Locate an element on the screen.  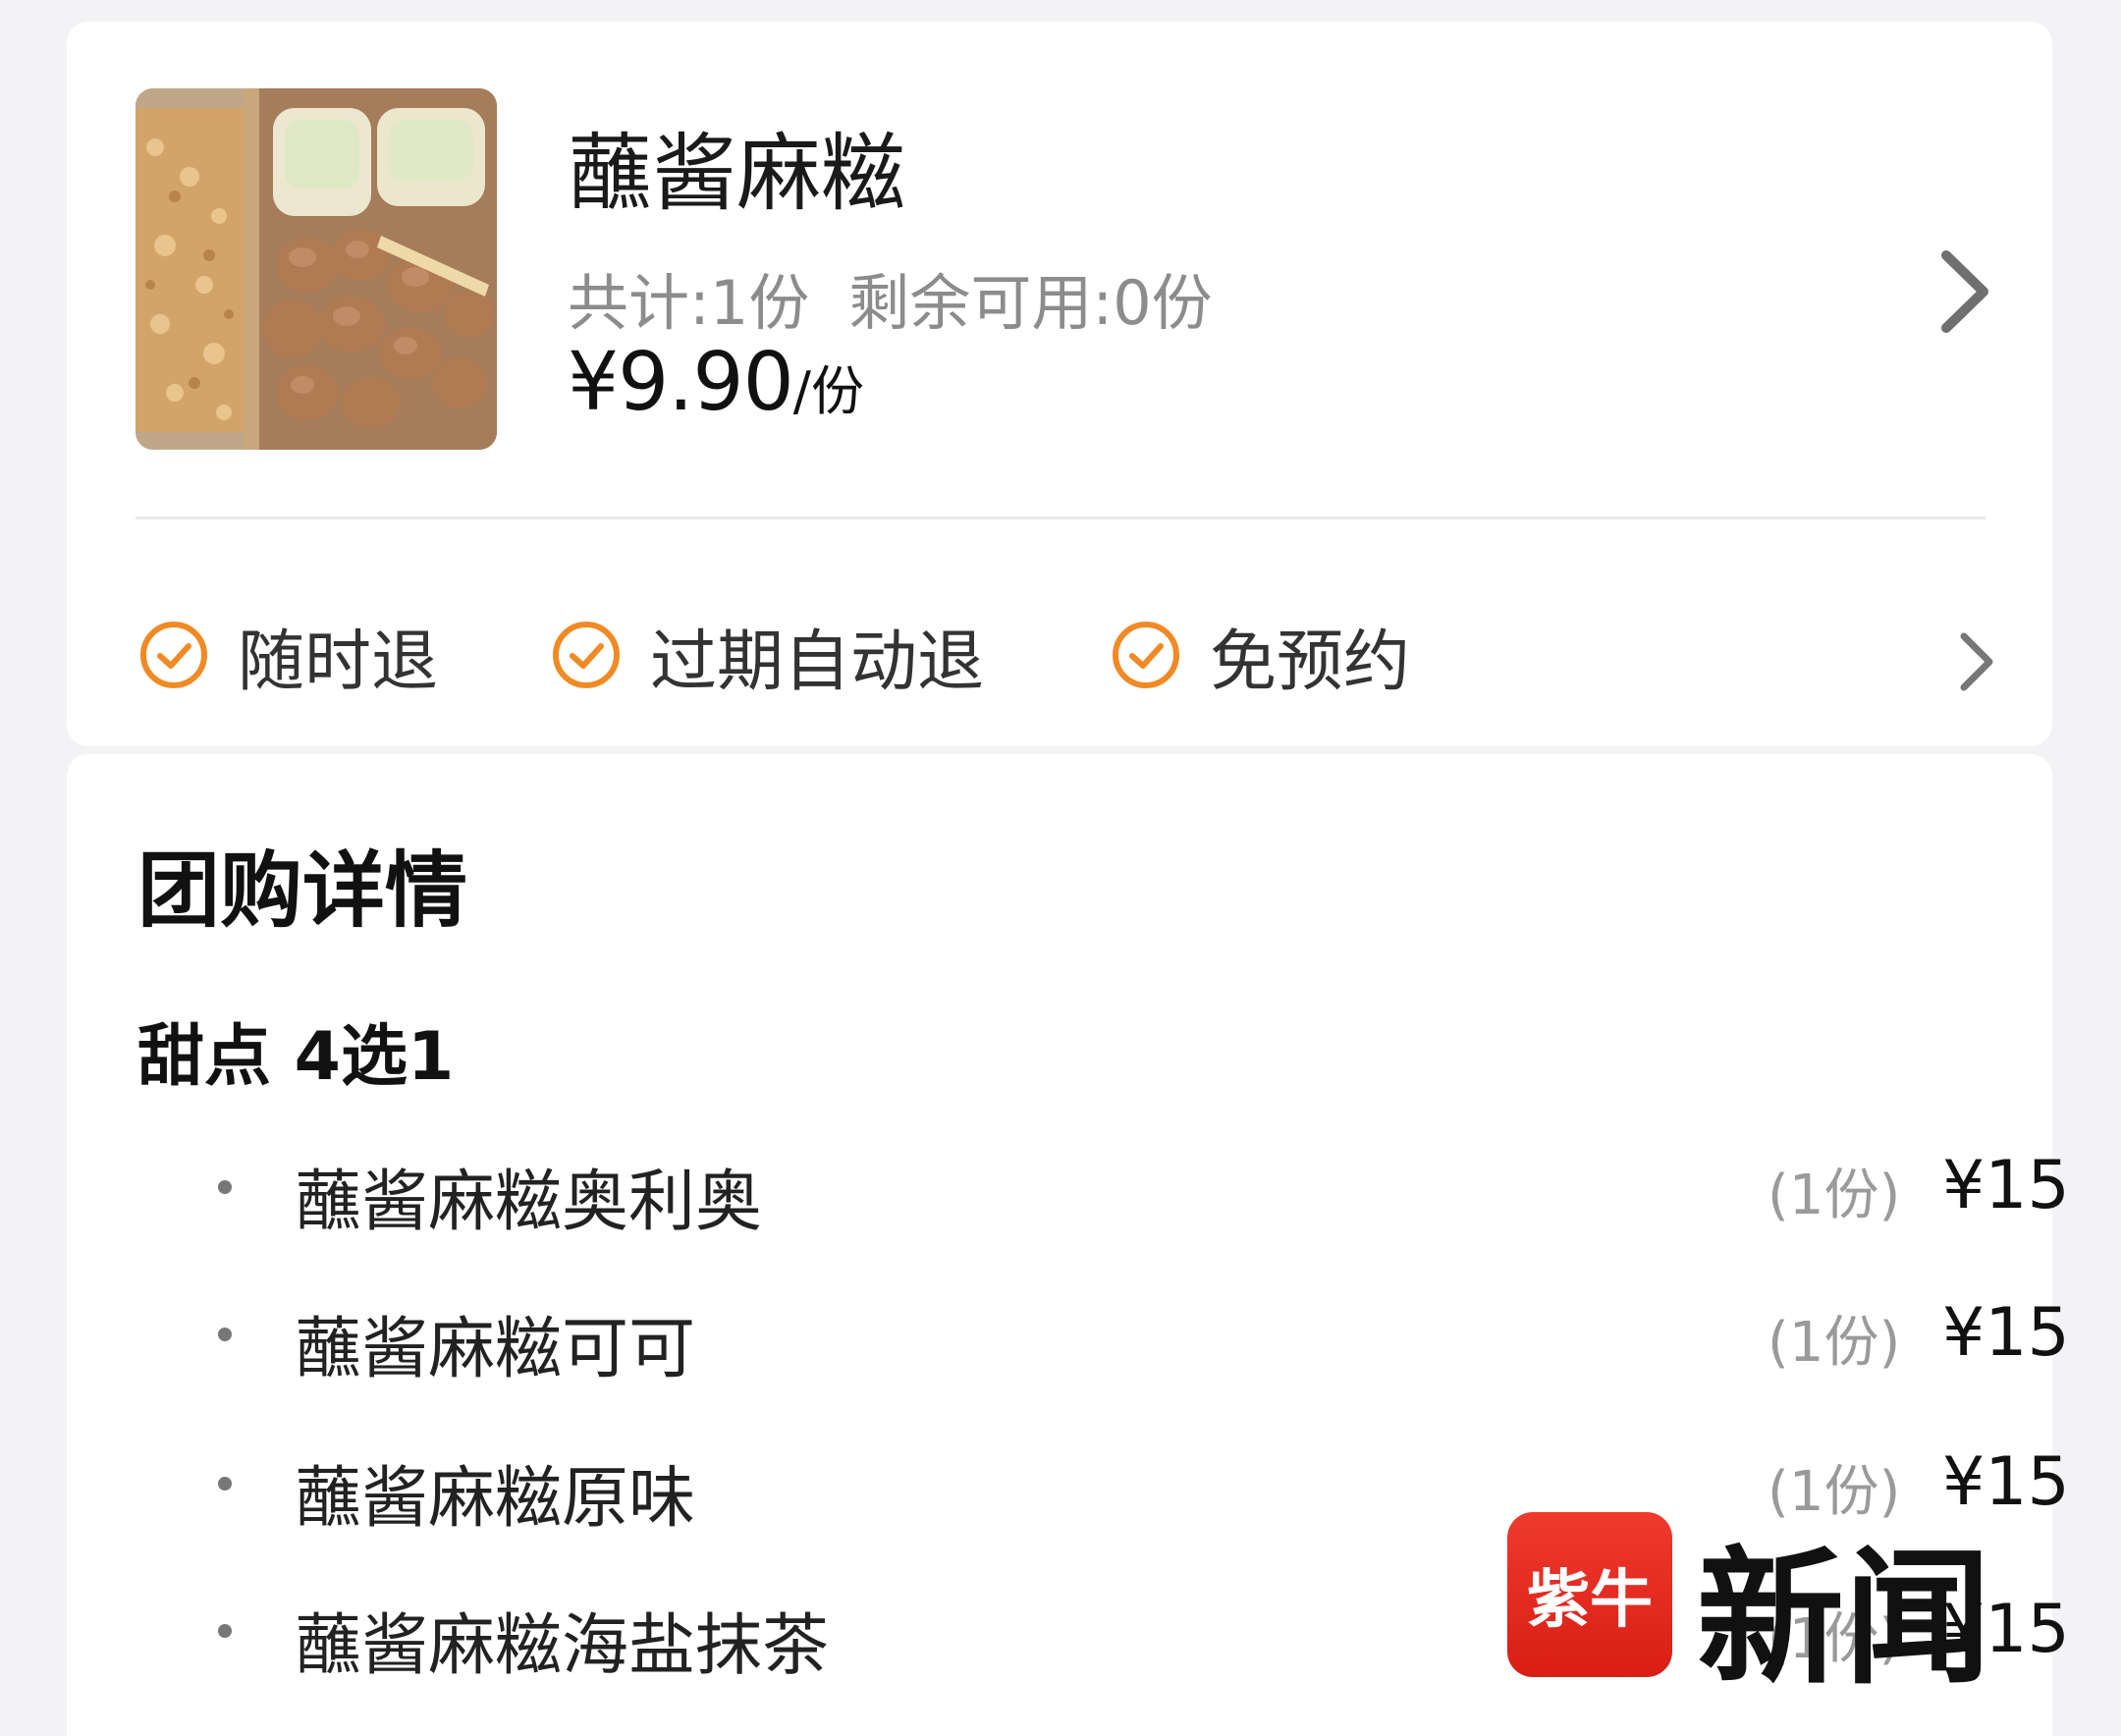
feature-no-reservation: 免预约 is located at coordinates (1260, 656).